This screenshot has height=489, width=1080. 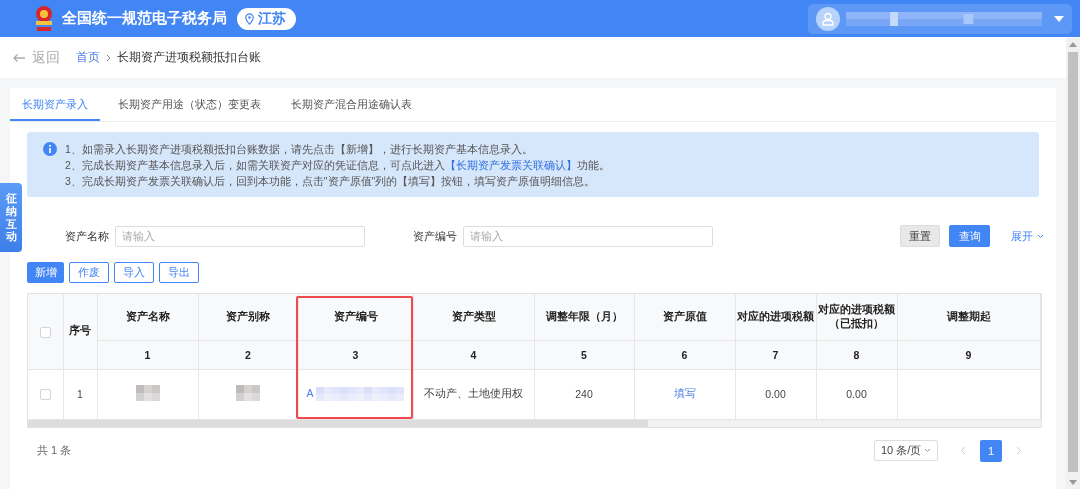 I want to click on action-button: 导入, so click(x=134, y=272).